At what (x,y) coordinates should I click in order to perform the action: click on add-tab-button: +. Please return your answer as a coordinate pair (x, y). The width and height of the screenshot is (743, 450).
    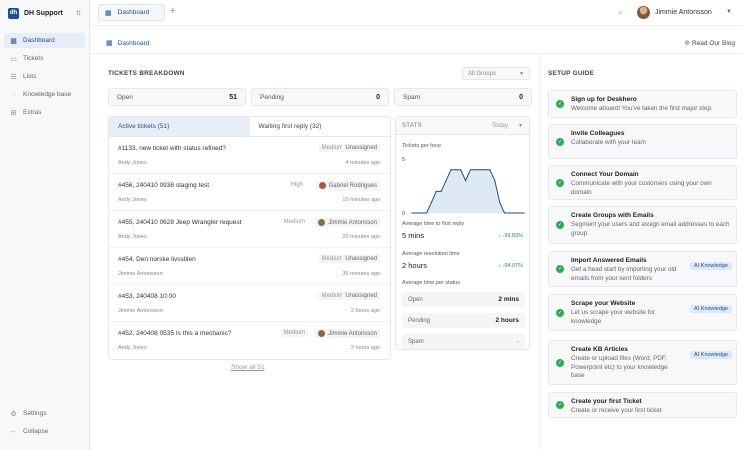
    Looking at the image, I should click on (173, 11).